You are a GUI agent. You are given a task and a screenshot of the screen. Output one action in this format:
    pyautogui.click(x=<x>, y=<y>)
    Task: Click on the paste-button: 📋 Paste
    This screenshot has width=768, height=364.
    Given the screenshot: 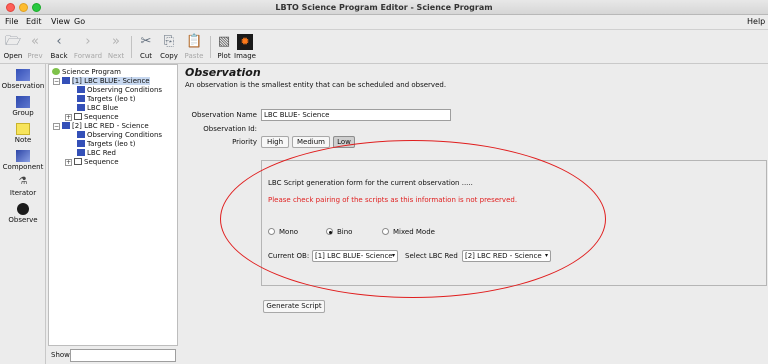 What is the action you would take?
    pyautogui.click(x=194, y=47)
    